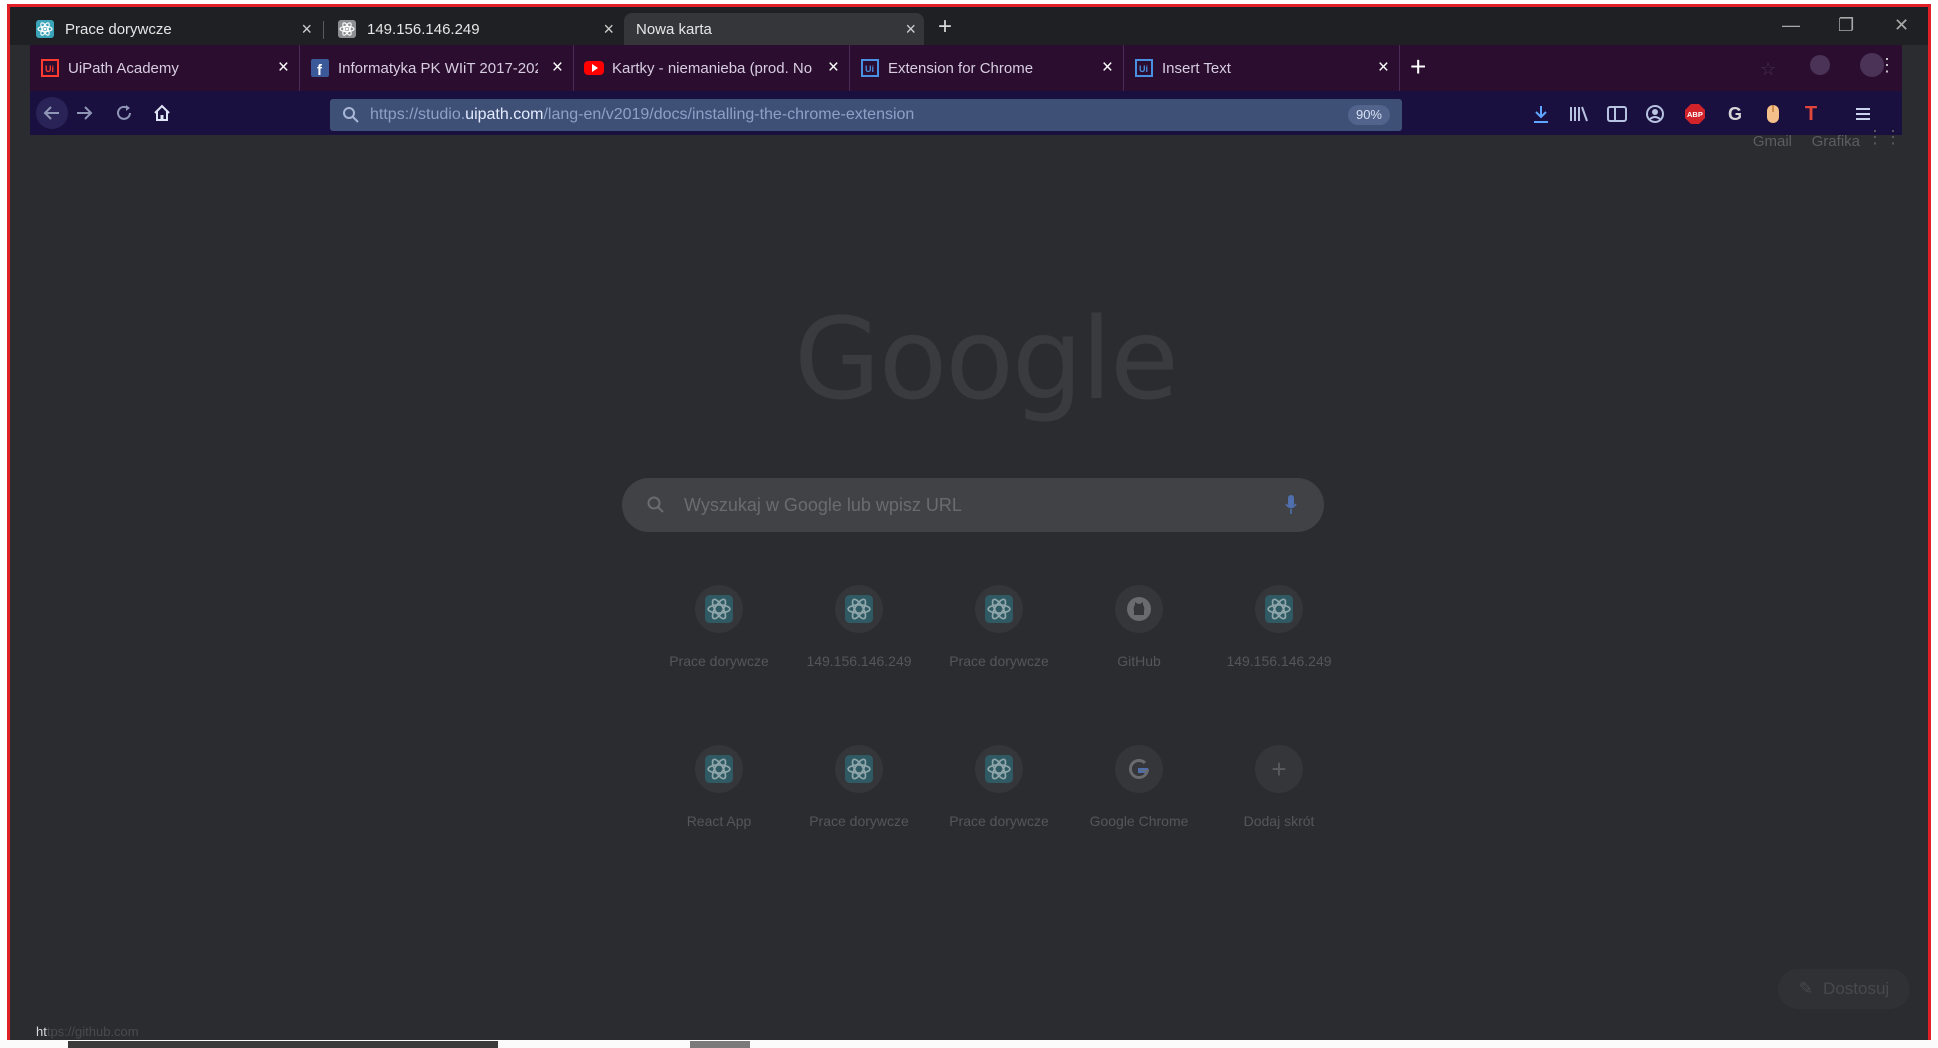  What do you see at coordinates (719, 787) in the screenshot?
I see `shortcut-tile: React App` at bounding box center [719, 787].